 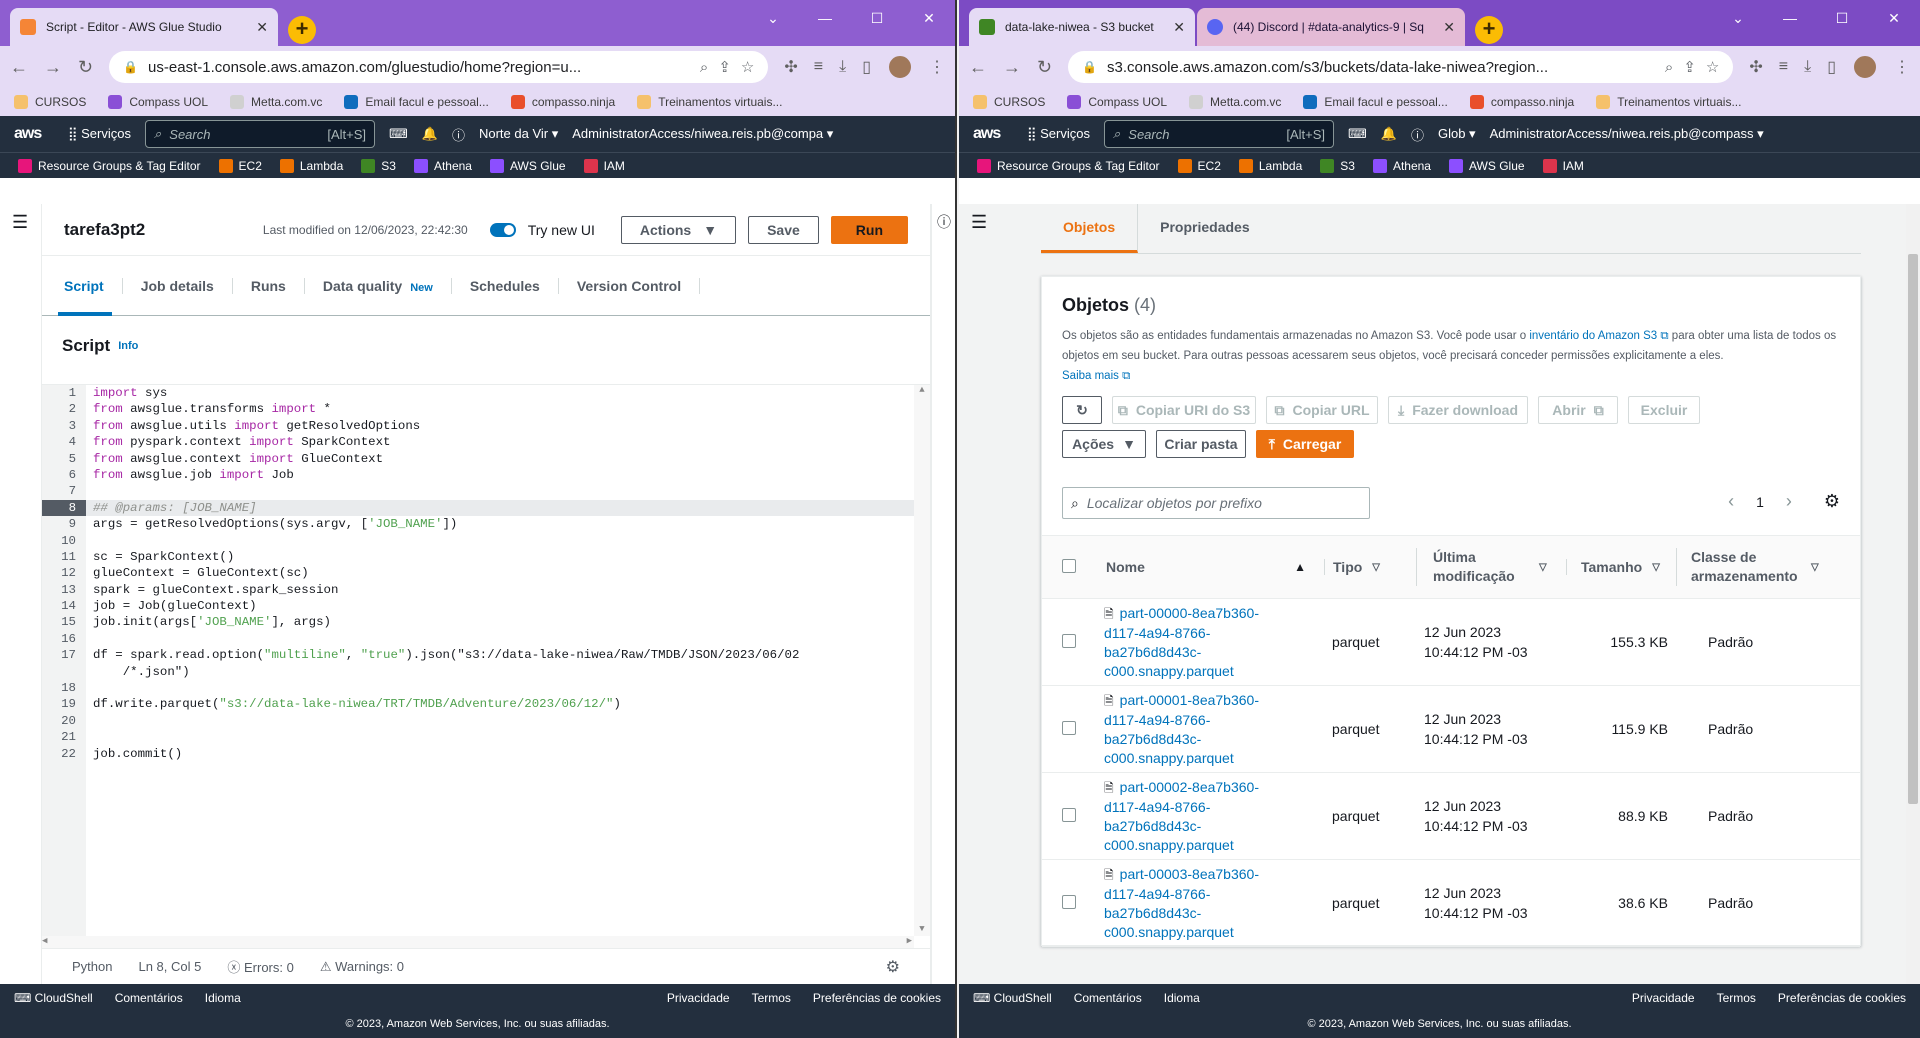 What do you see at coordinates (783, 229) in the screenshot?
I see `save-button: Save` at bounding box center [783, 229].